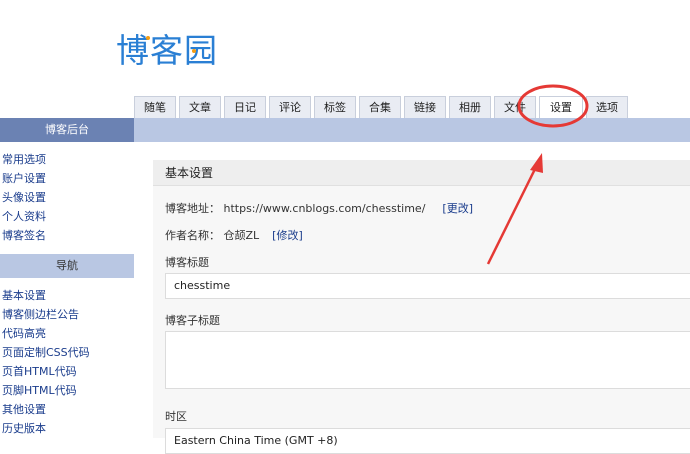  I want to click on tab-articles: 文章, so click(200, 107).